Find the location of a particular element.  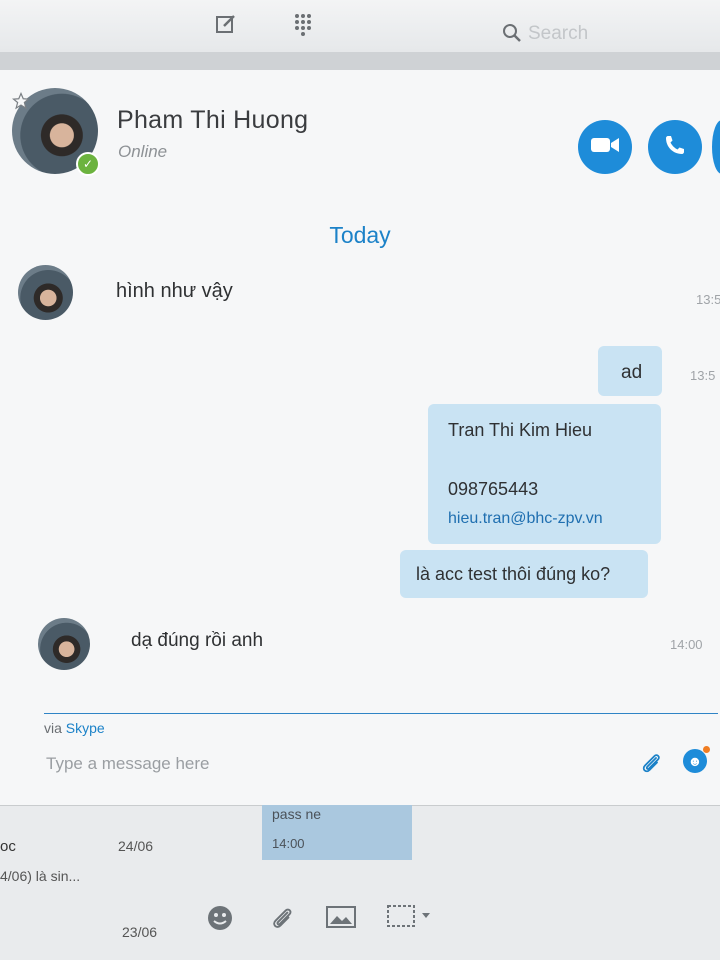

date-divider: Today is located at coordinates (360, 235).